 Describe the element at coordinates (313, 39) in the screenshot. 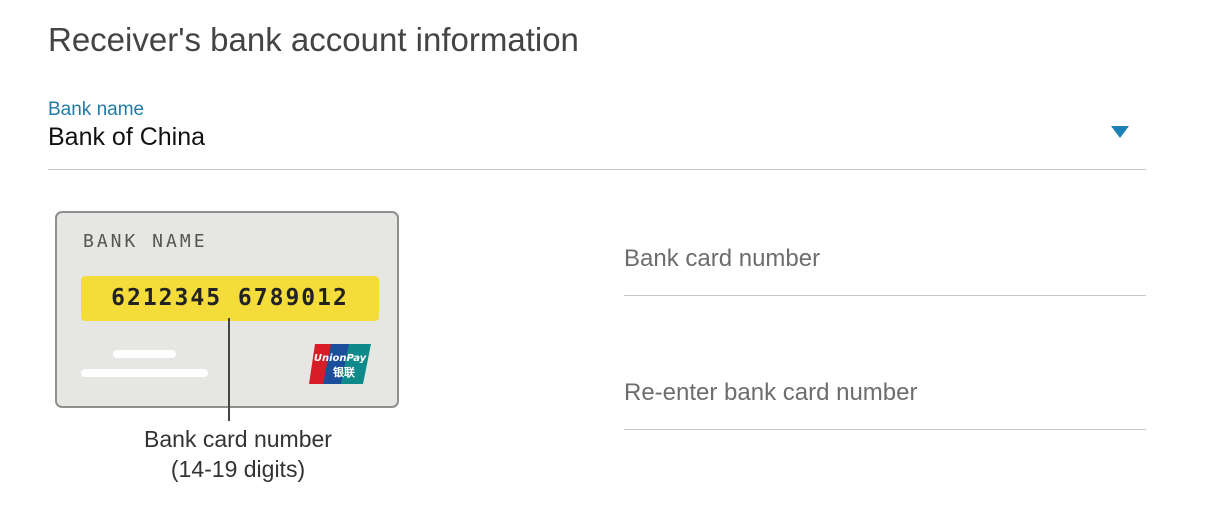

I see `page-title: Receiver's bank account information` at that location.